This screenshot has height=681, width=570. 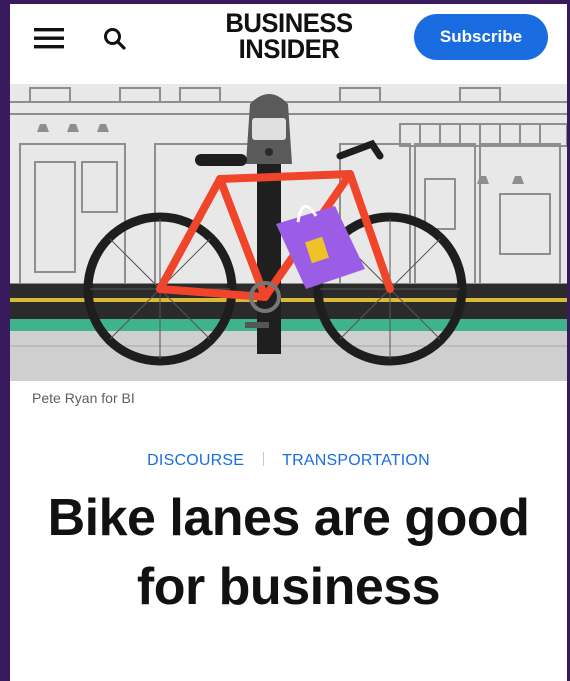 What do you see at coordinates (49, 38) in the screenshot?
I see `hamburger-menu-icon` at bounding box center [49, 38].